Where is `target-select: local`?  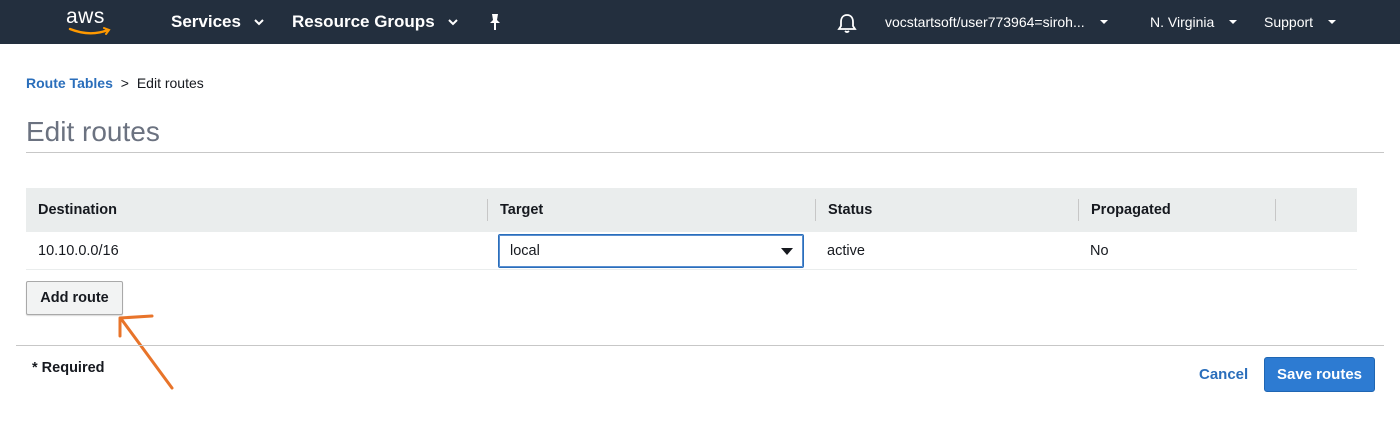
target-select: local is located at coordinates (651, 251).